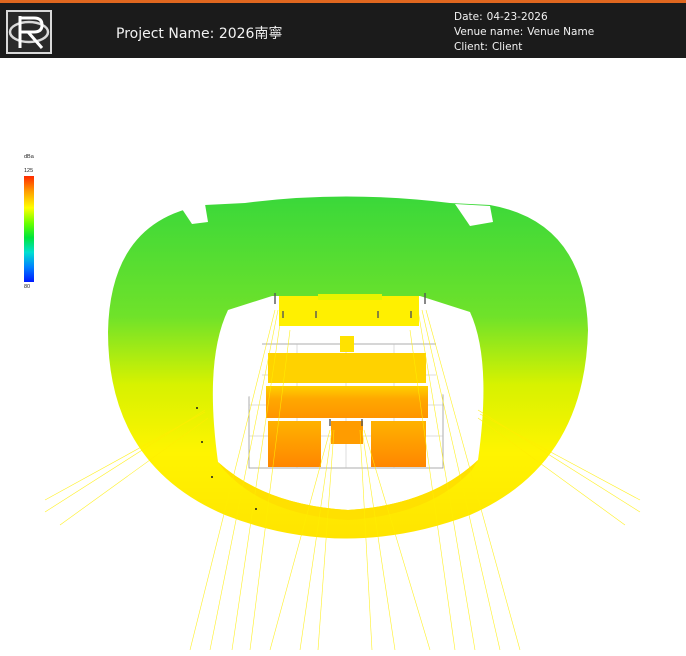  I want to click on venue-label: Venue name:, so click(489, 32).